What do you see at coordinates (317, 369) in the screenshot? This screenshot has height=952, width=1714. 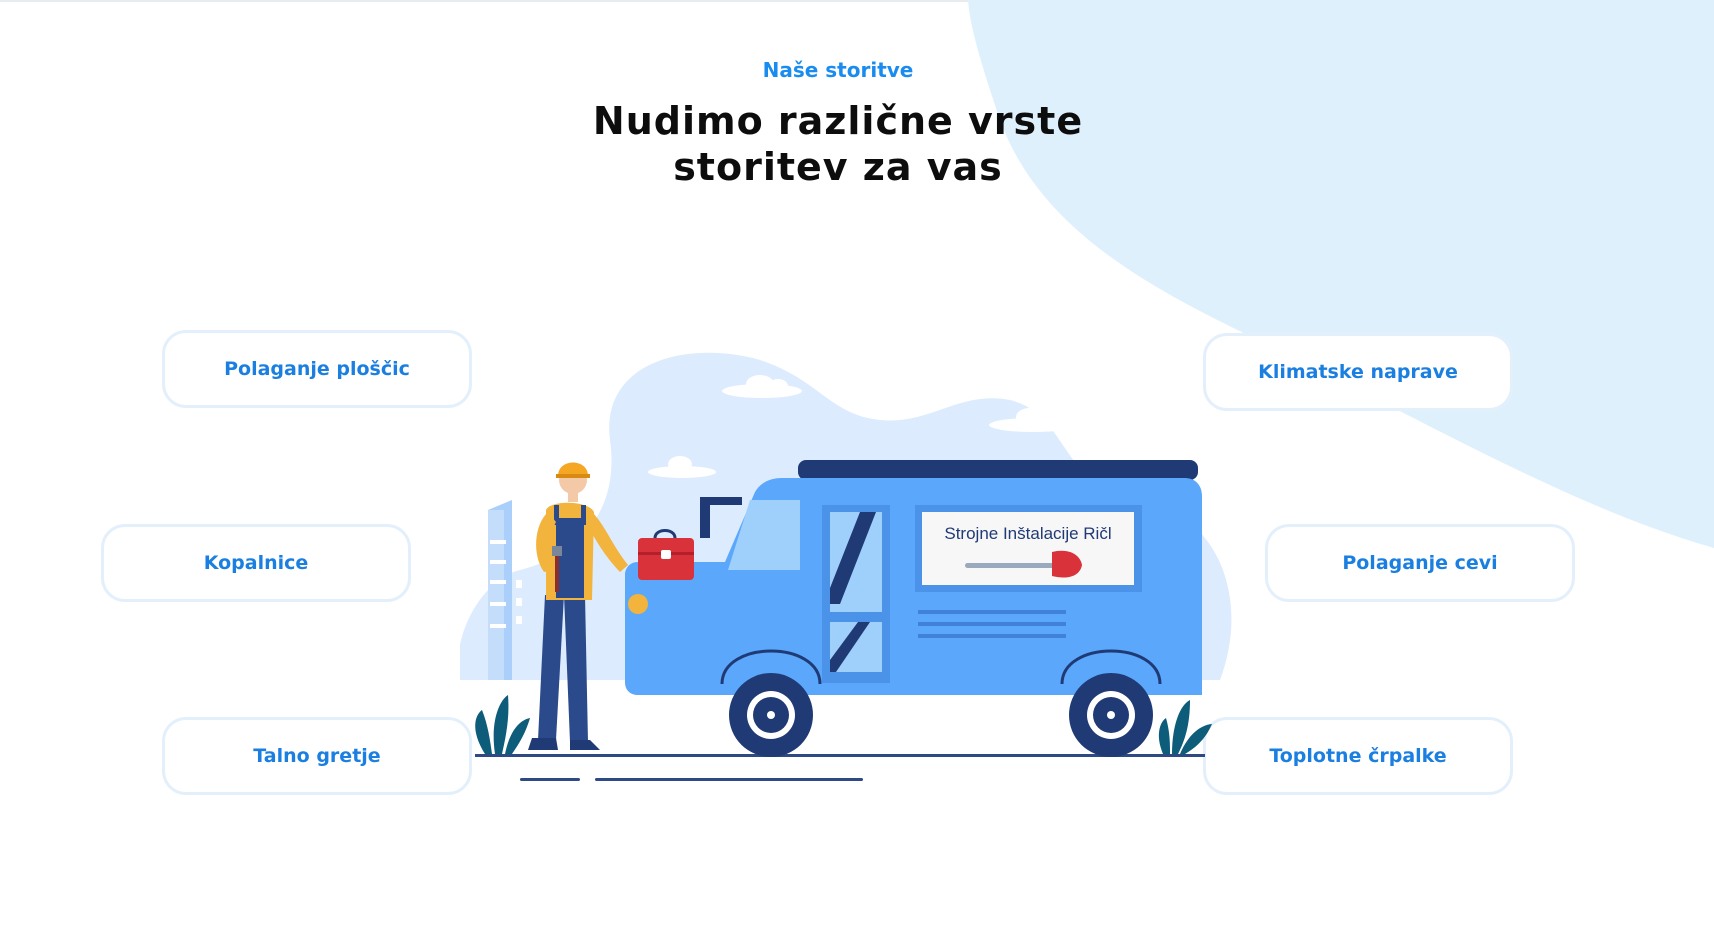 I see `service-card-polaganje-ploscic: Polaganje ploščic` at bounding box center [317, 369].